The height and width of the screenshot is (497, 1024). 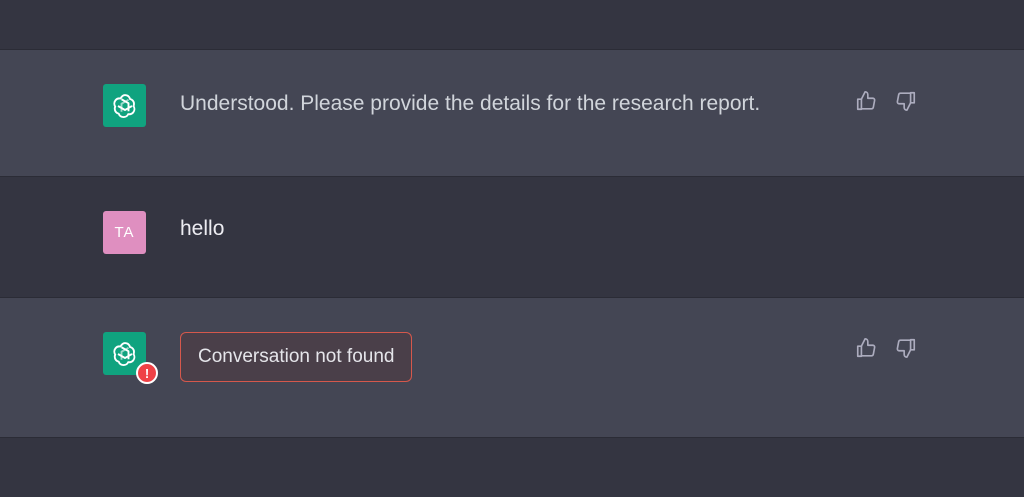 I want to click on error-message-box: Conversation not found, so click(x=296, y=357).